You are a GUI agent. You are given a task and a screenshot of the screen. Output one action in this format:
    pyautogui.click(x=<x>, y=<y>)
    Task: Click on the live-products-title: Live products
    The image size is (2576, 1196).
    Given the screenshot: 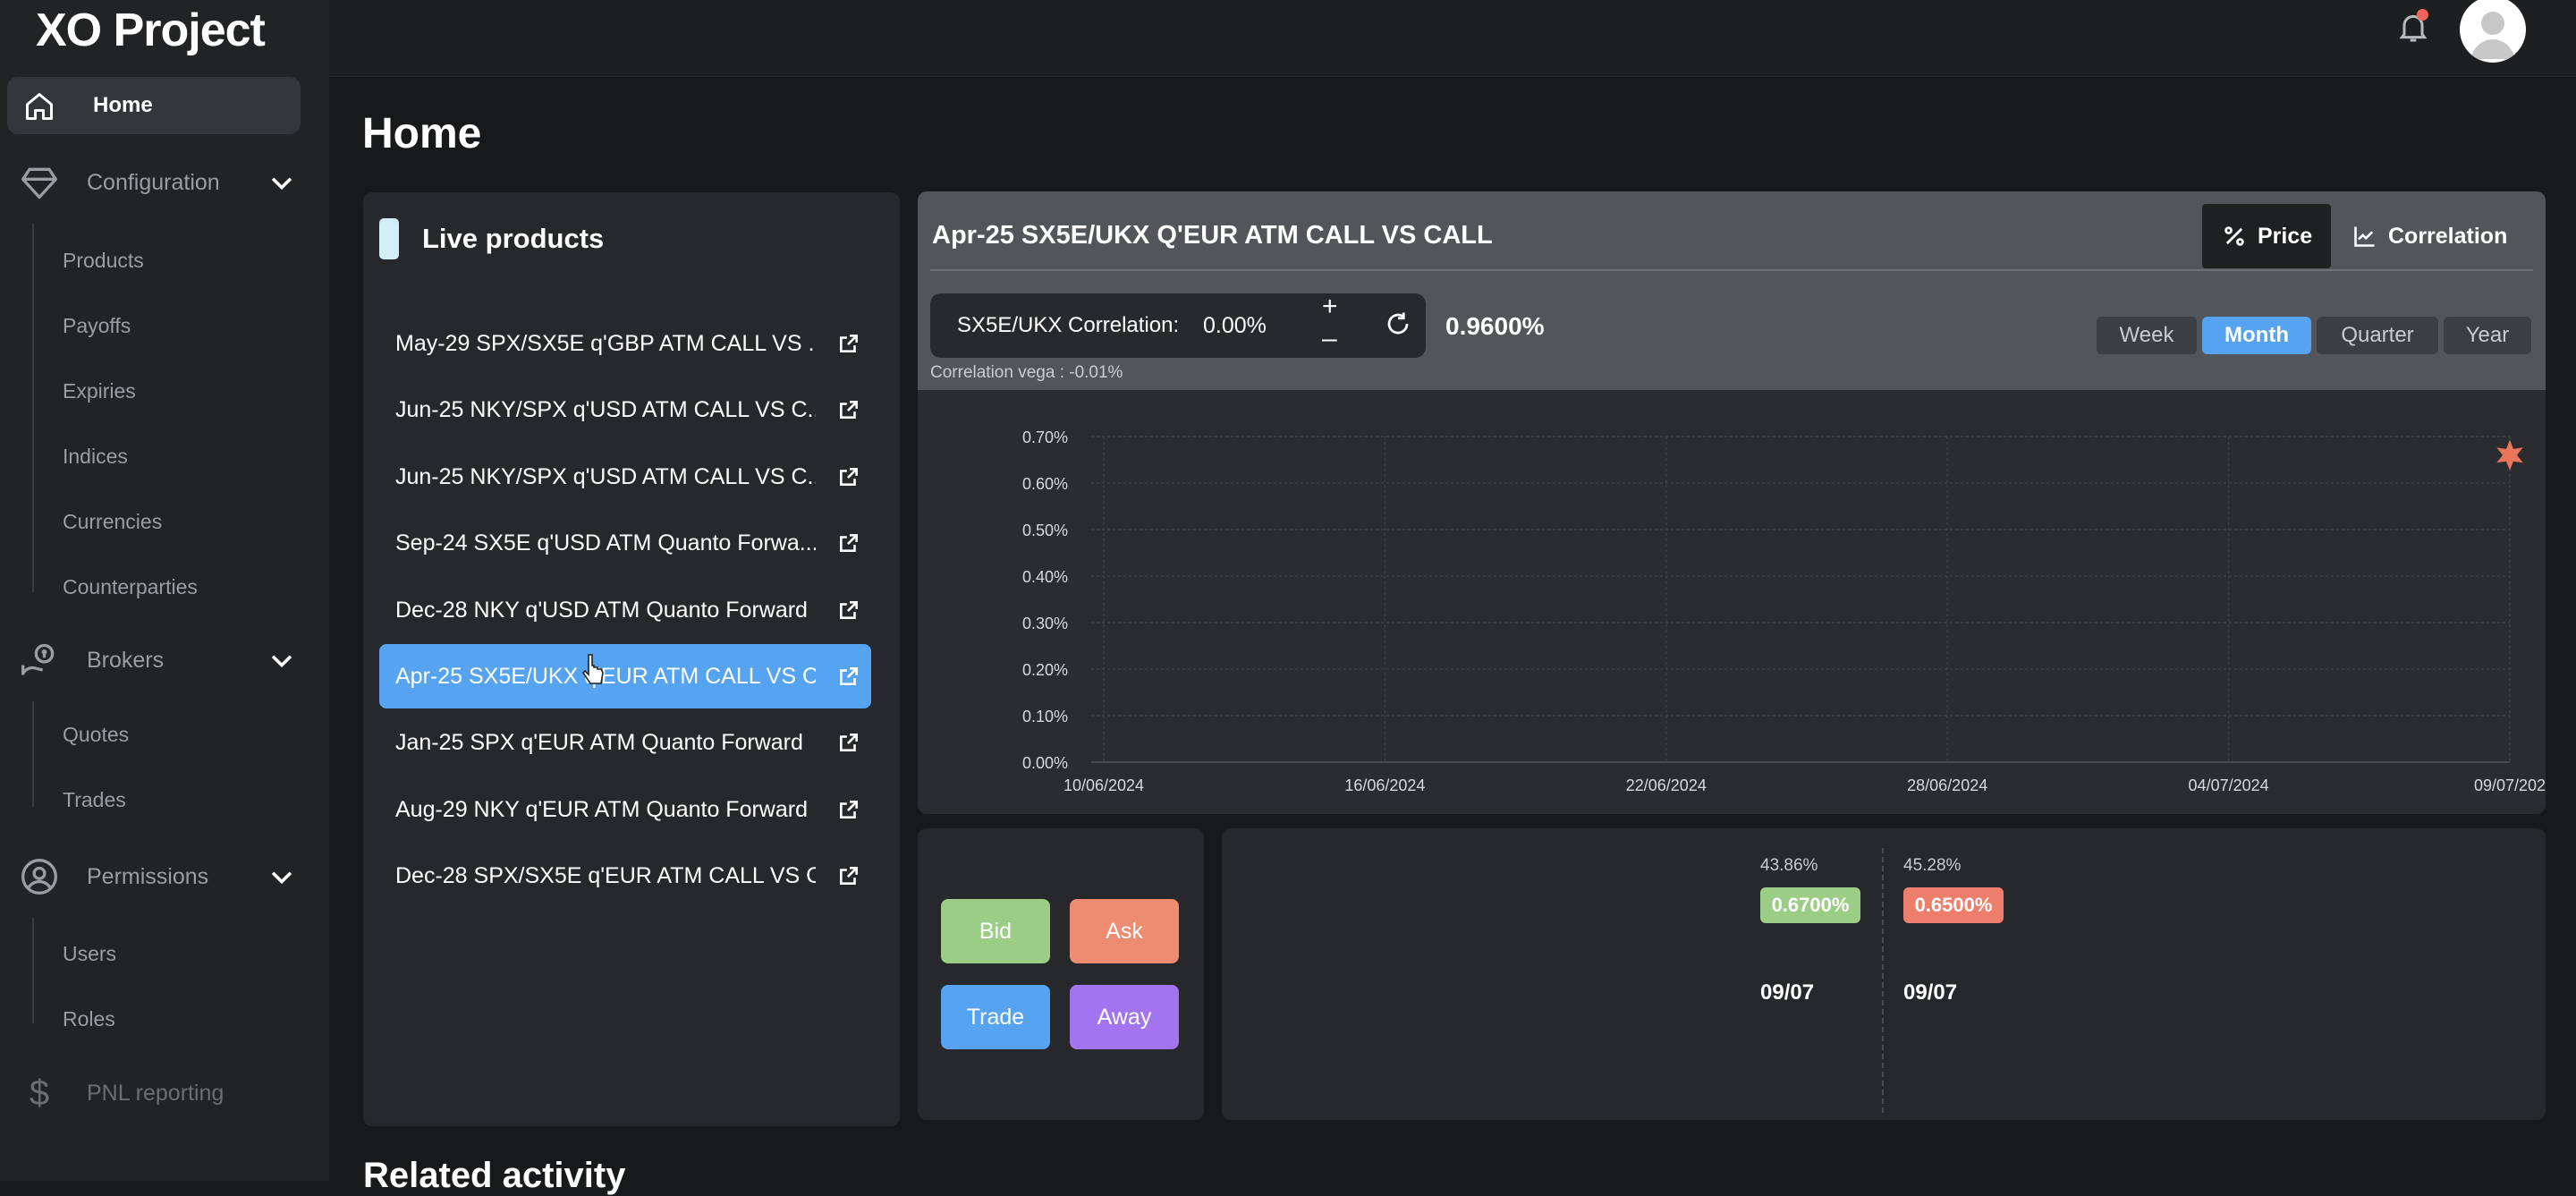 What is the action you would take?
    pyautogui.click(x=513, y=238)
    